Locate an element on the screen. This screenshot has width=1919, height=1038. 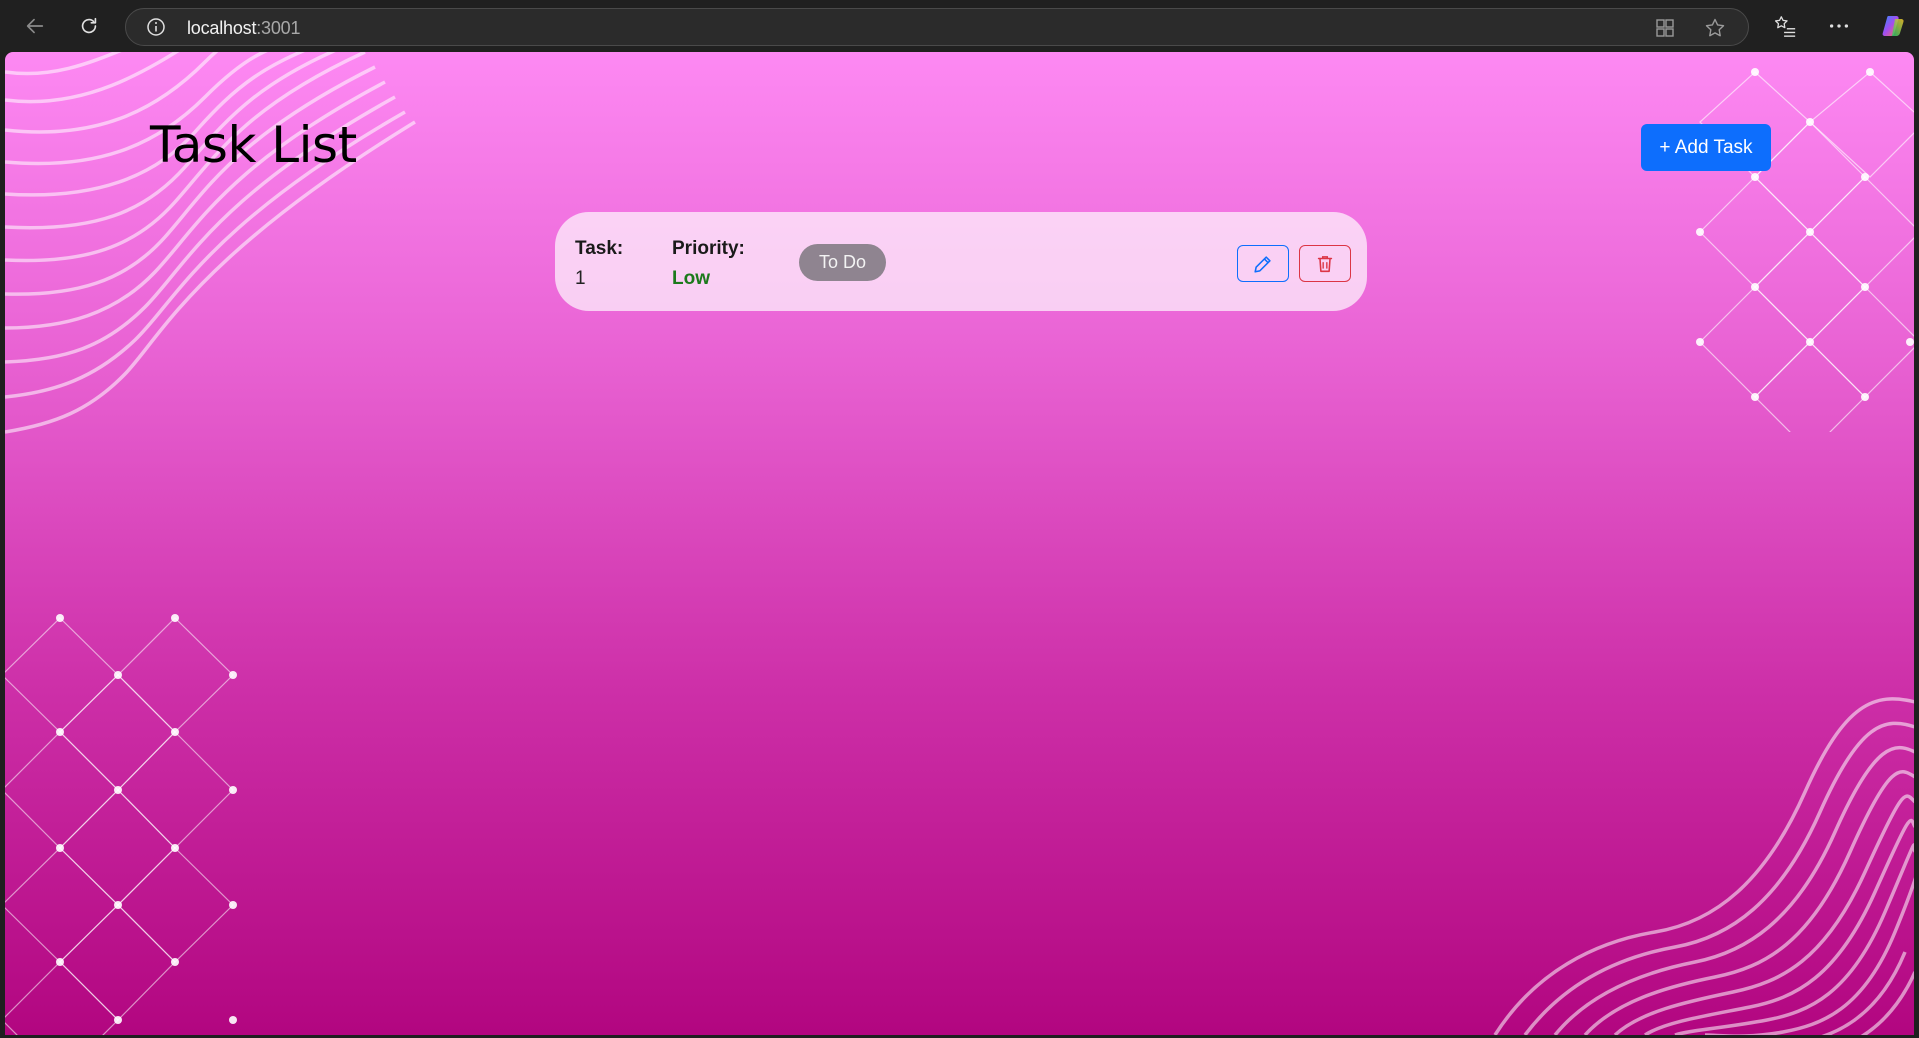
status-badge: To Do is located at coordinates (842, 262).